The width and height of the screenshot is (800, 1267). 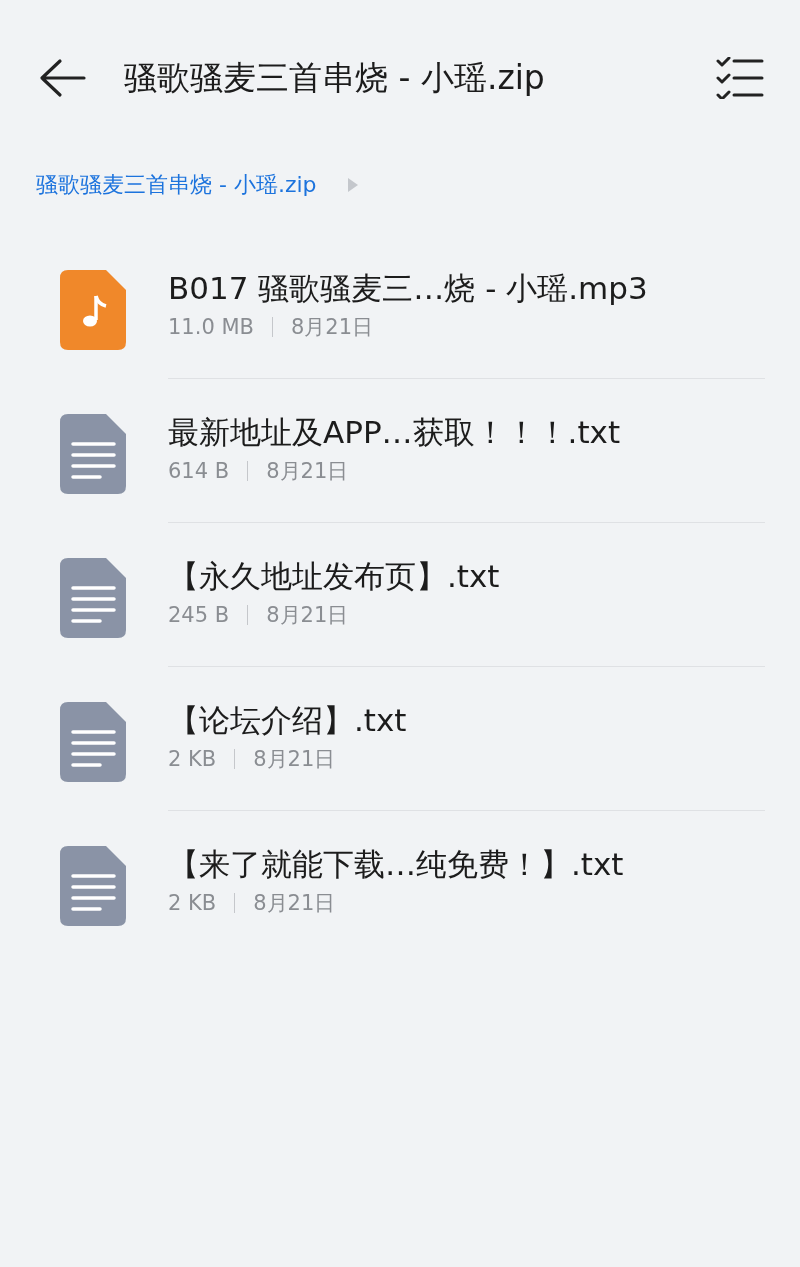 What do you see at coordinates (740, 78) in the screenshot?
I see `multi-select-icon` at bounding box center [740, 78].